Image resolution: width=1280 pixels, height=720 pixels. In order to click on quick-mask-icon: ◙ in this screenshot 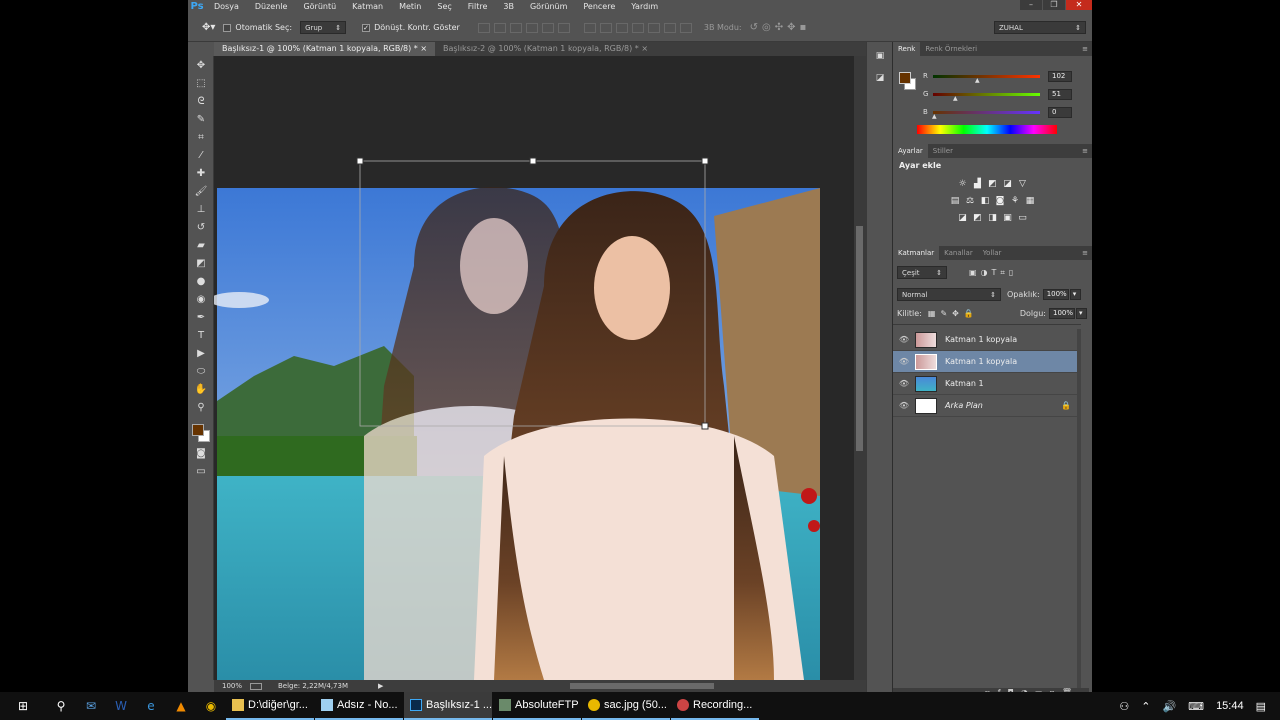, I will do `click(201, 454)`.